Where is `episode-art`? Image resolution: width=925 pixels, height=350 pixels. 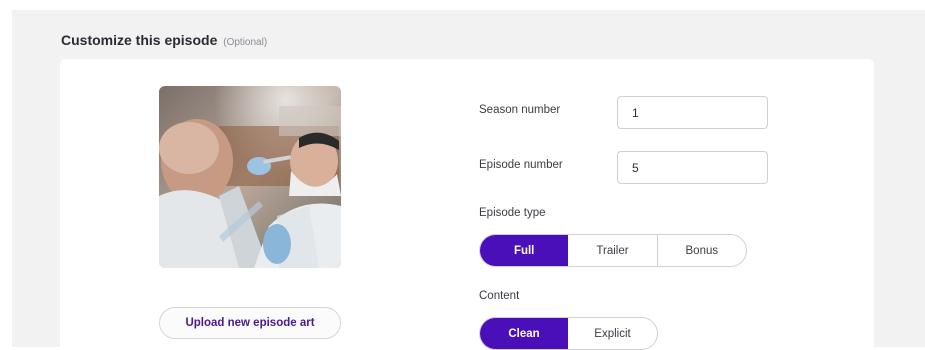 episode-art is located at coordinates (250, 177).